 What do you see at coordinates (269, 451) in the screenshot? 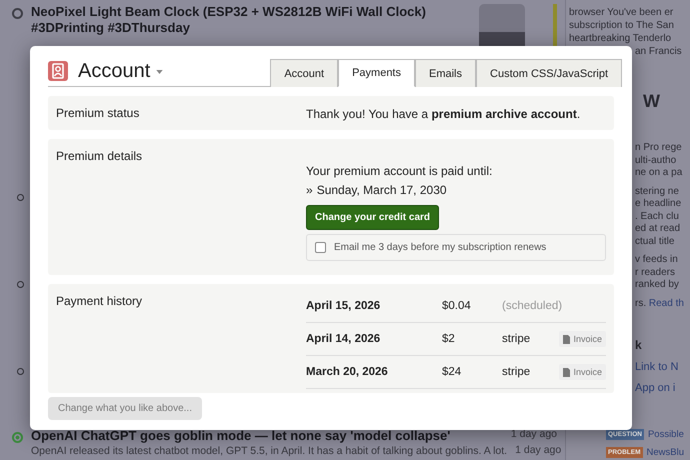
I see `story-snippet: OpenAI released its latest chatbot model, GPT 5.5, in April. It has a habit of talking about goblins. A lot.` at bounding box center [269, 451].